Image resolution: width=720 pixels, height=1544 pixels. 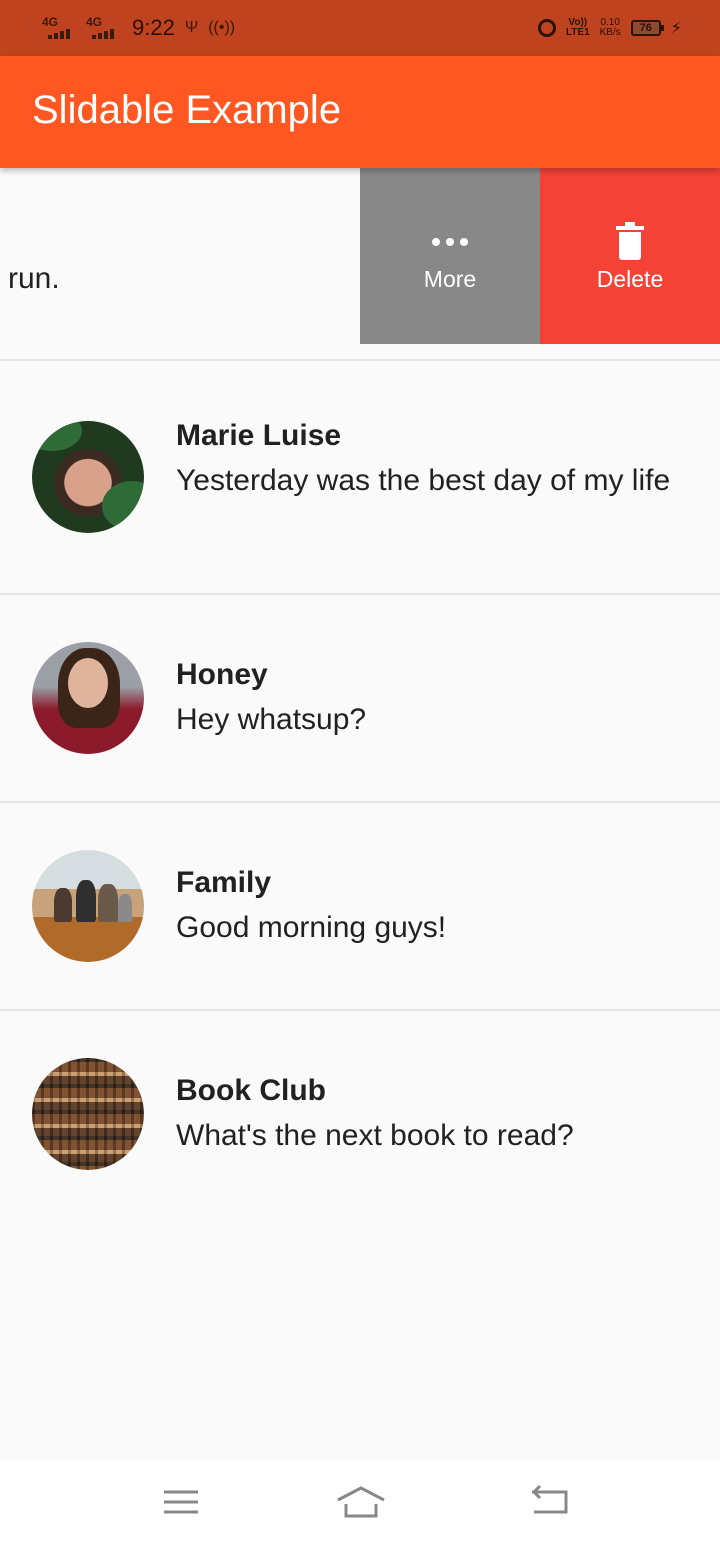 I want to click on home-icon, so click(x=361, y=1502).